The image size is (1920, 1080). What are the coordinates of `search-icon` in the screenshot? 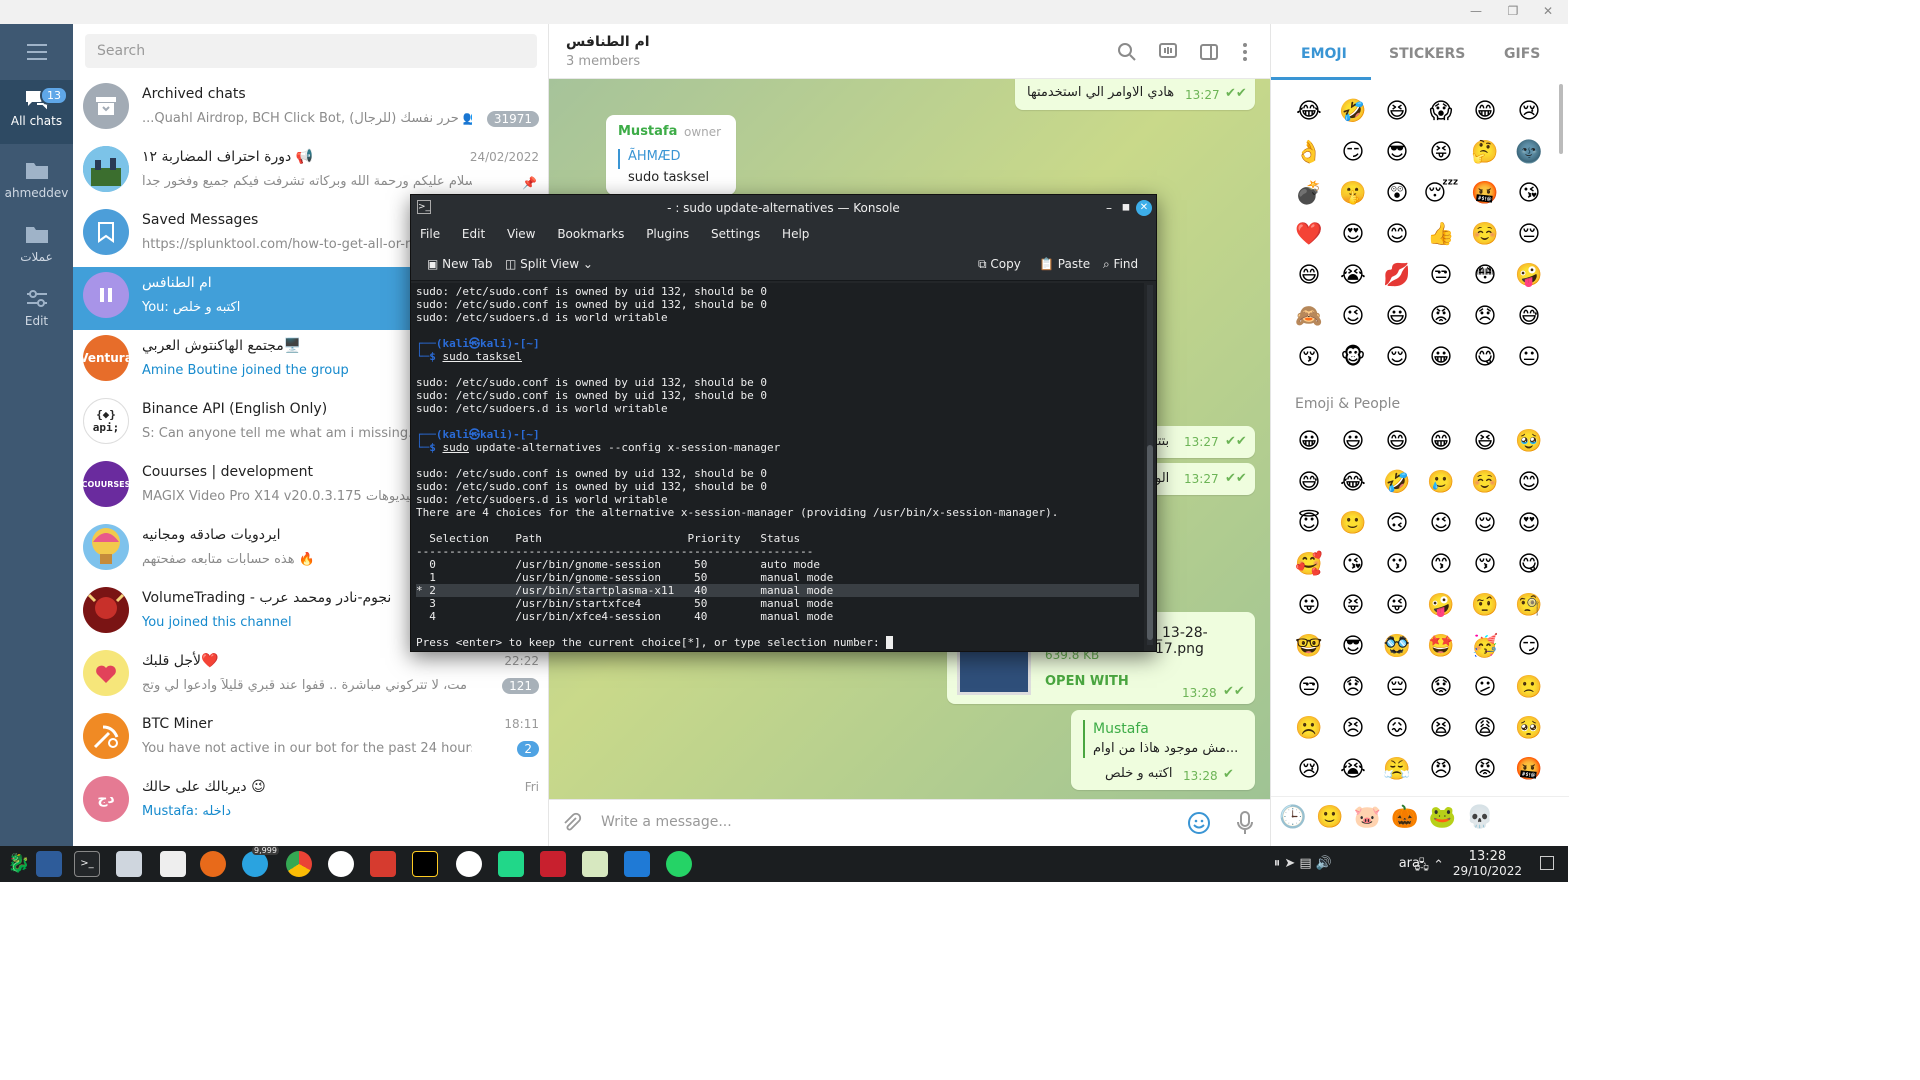 It's located at (1127, 52).